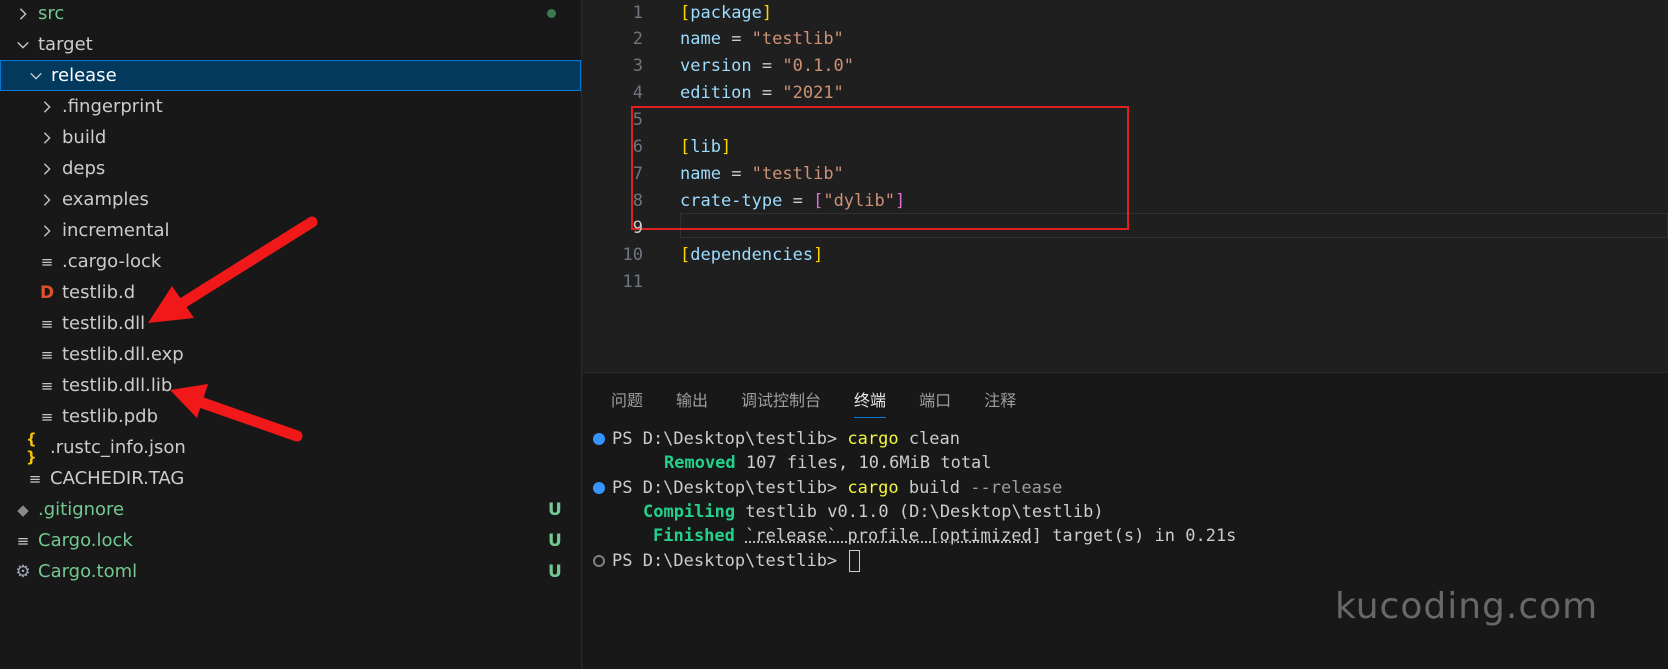 The width and height of the screenshot is (1668, 669). I want to click on terminal-line: Removed 107 files, 10.6MiB total, so click(828, 463).